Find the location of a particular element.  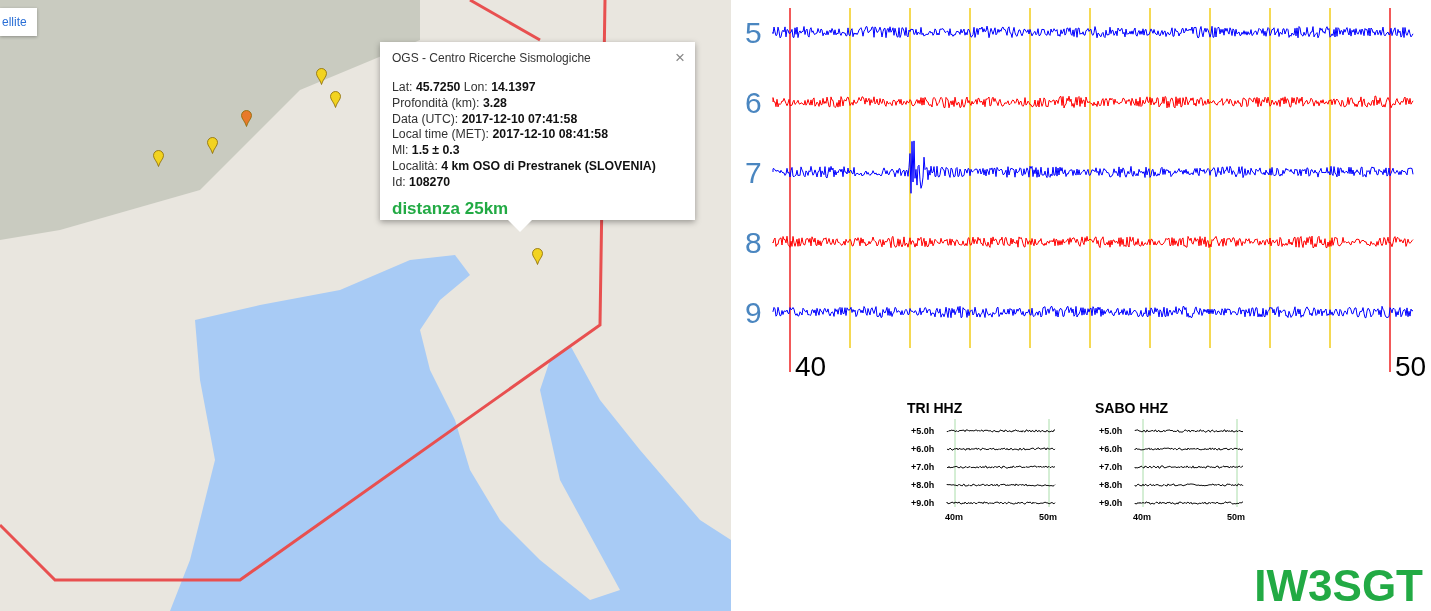

distance-text: distanza 25km is located at coordinates (451, 208).